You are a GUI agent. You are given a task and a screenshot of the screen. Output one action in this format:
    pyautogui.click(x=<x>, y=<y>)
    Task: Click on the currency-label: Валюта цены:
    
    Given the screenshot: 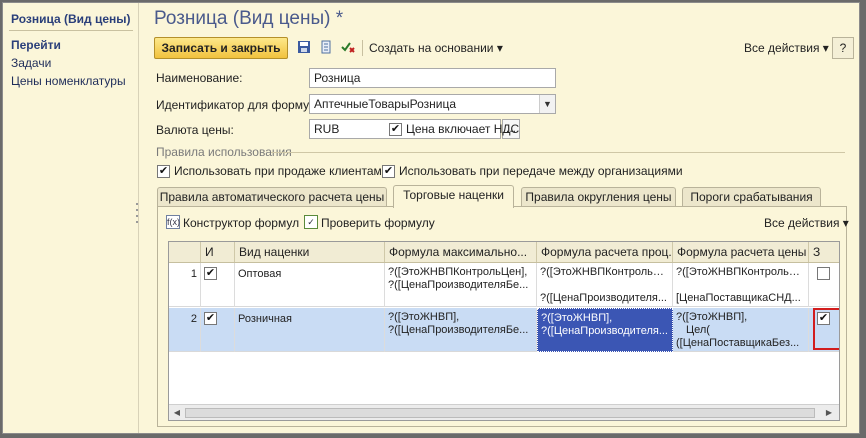 What is the action you would take?
    pyautogui.click(x=195, y=130)
    